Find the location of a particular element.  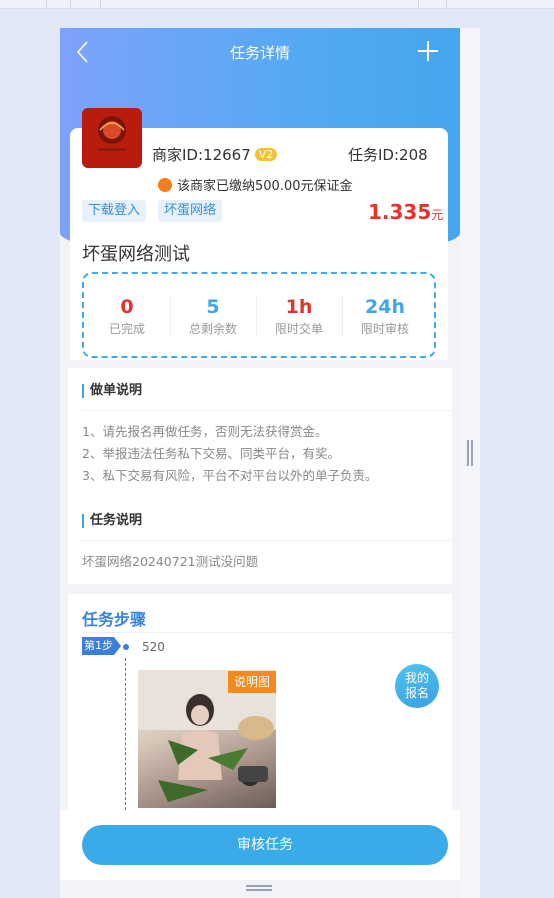

stat-review-limit: 24h 限时审核 is located at coordinates (385, 316).